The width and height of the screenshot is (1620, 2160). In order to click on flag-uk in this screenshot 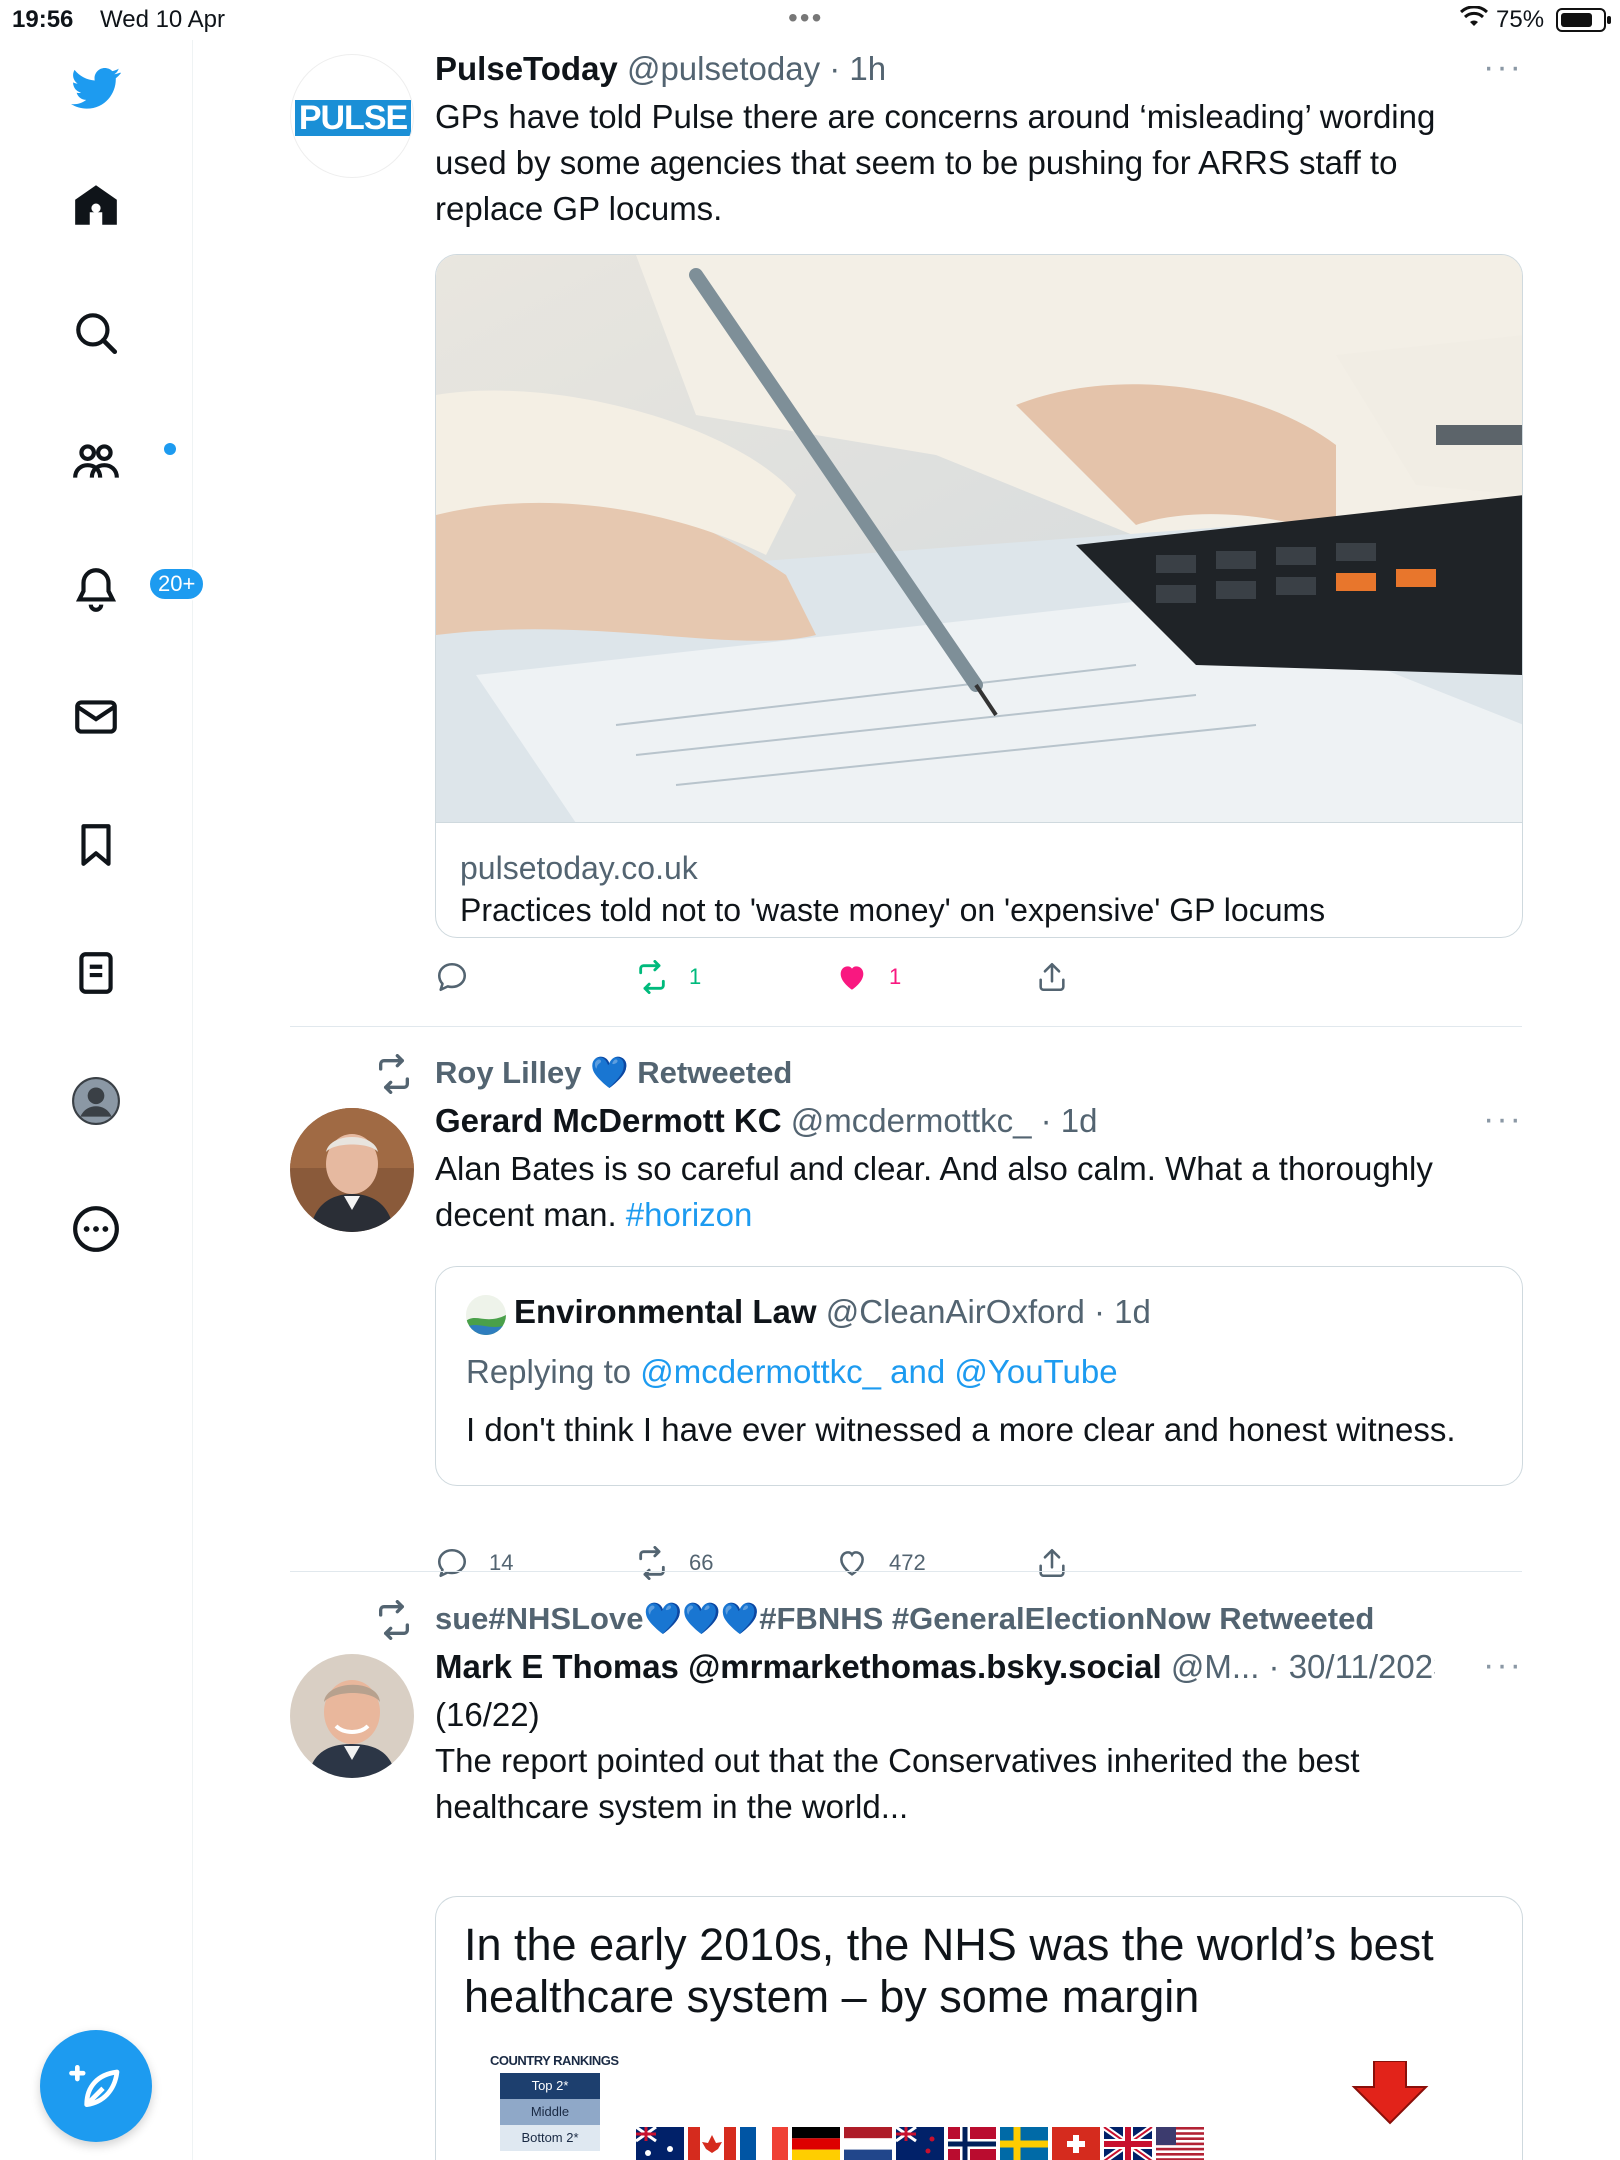, I will do `click(1128, 2143)`.